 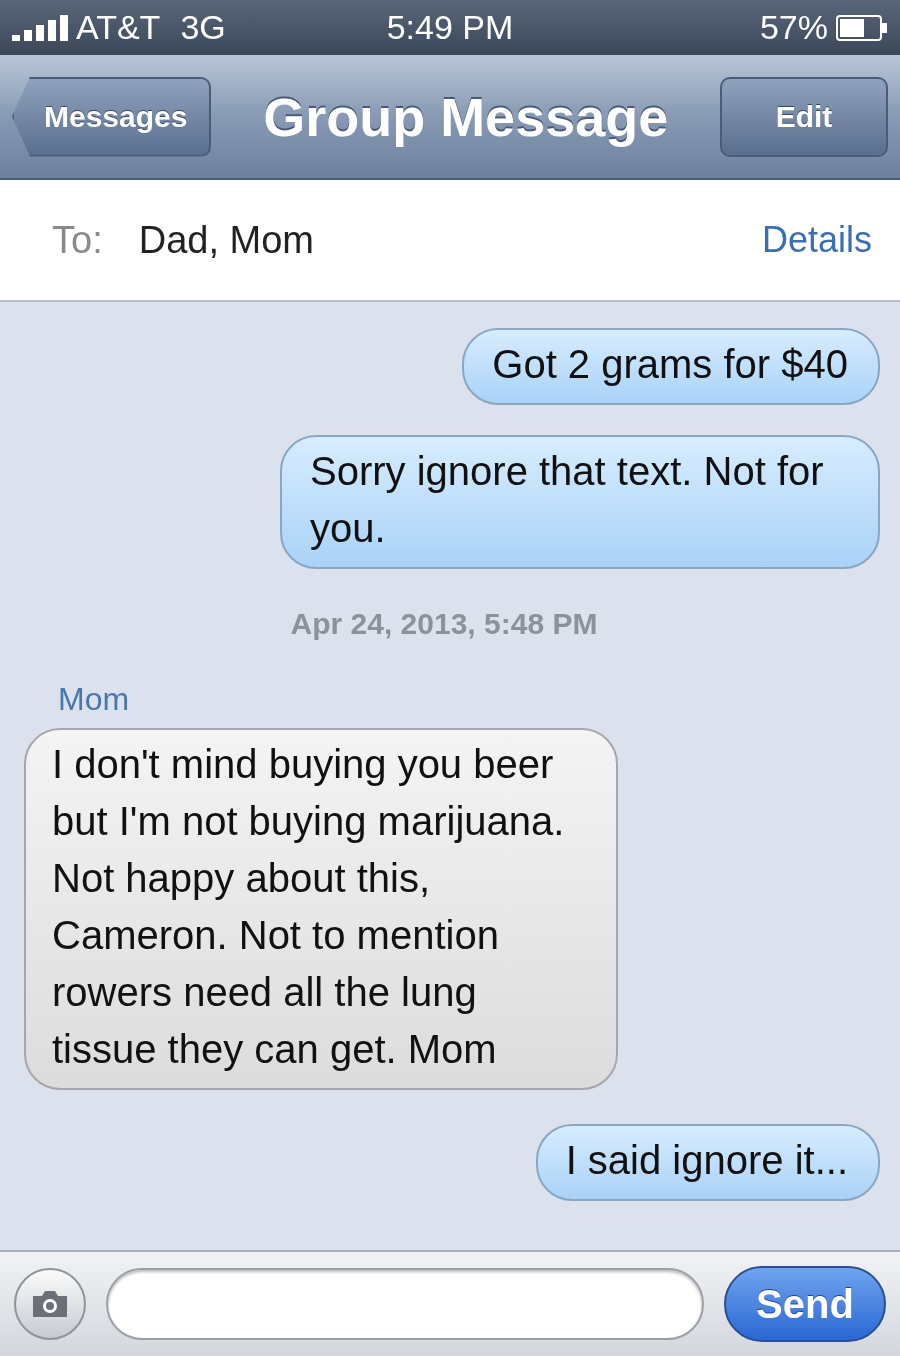 What do you see at coordinates (444, 624) in the screenshot?
I see `timestamp: Apr 24, 2013, 5:48 PM` at bounding box center [444, 624].